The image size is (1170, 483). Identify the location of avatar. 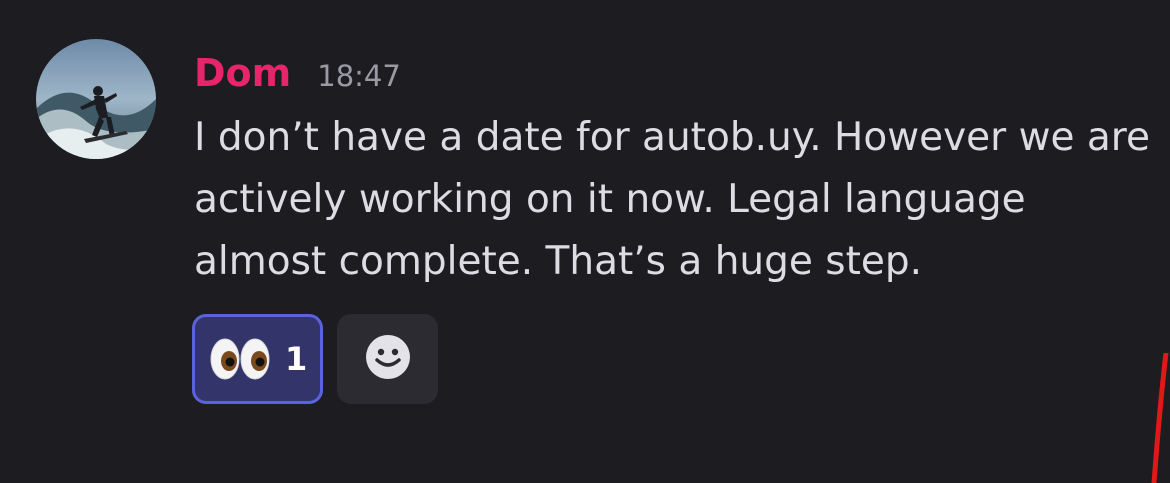
(96, 99).